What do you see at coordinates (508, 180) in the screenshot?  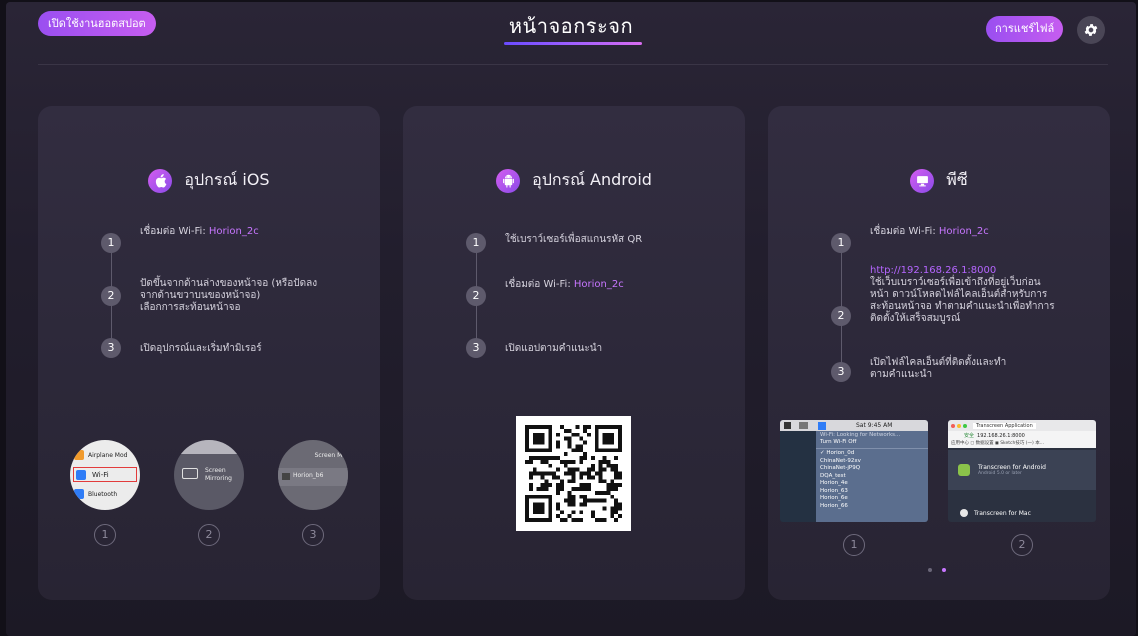 I see `android-icon` at bounding box center [508, 180].